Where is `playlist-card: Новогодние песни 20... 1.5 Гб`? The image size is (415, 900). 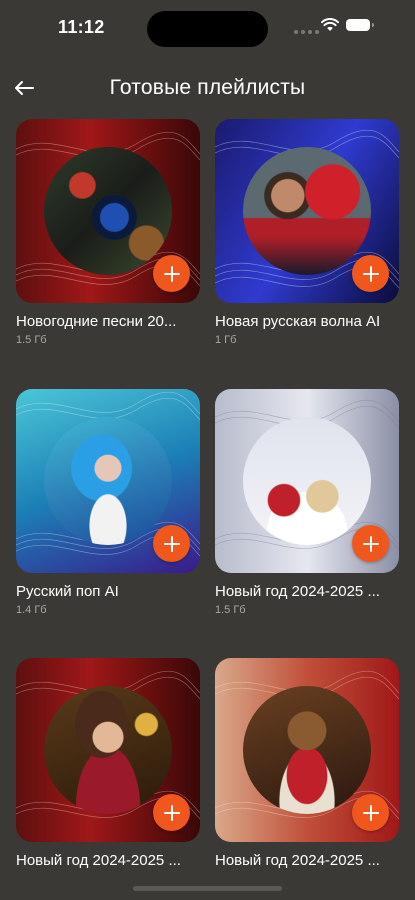 playlist-card: Новогодние песни 20... 1.5 Гб is located at coordinates (108, 232).